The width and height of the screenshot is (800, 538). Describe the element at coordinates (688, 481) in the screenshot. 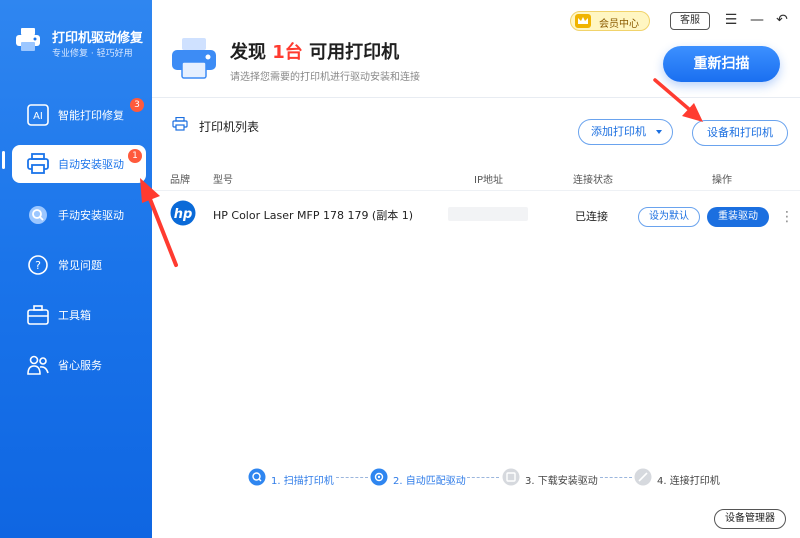

I see `step-4-label: 4. 连接打印机` at that location.